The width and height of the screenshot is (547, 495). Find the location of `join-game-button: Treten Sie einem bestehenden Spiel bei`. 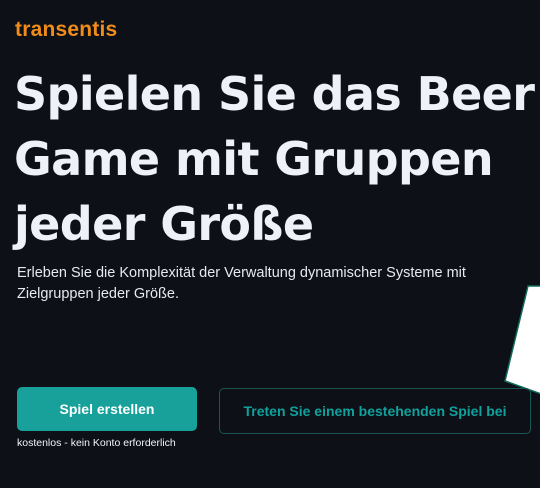

join-game-button: Treten Sie einem bestehenden Spiel bei is located at coordinates (375, 411).